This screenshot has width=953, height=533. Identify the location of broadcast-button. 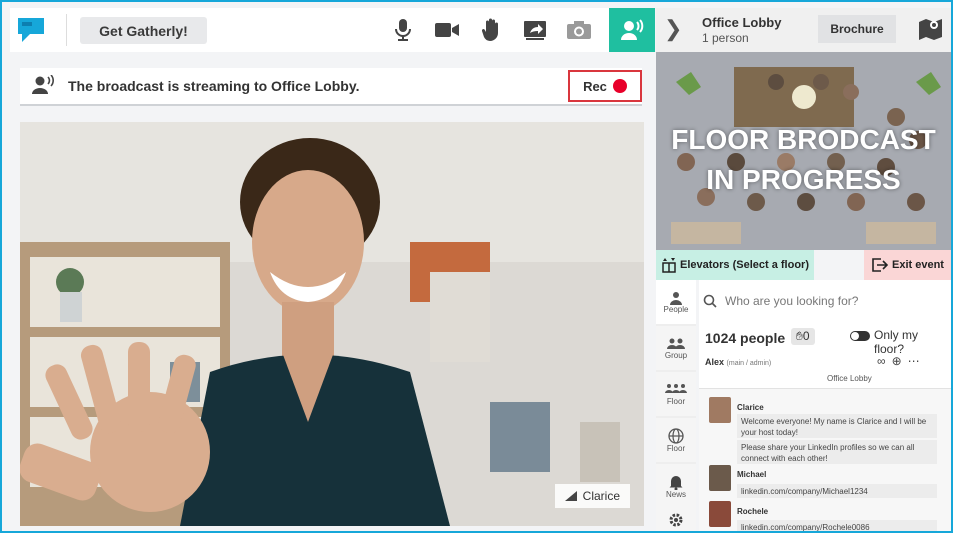
(632, 30).